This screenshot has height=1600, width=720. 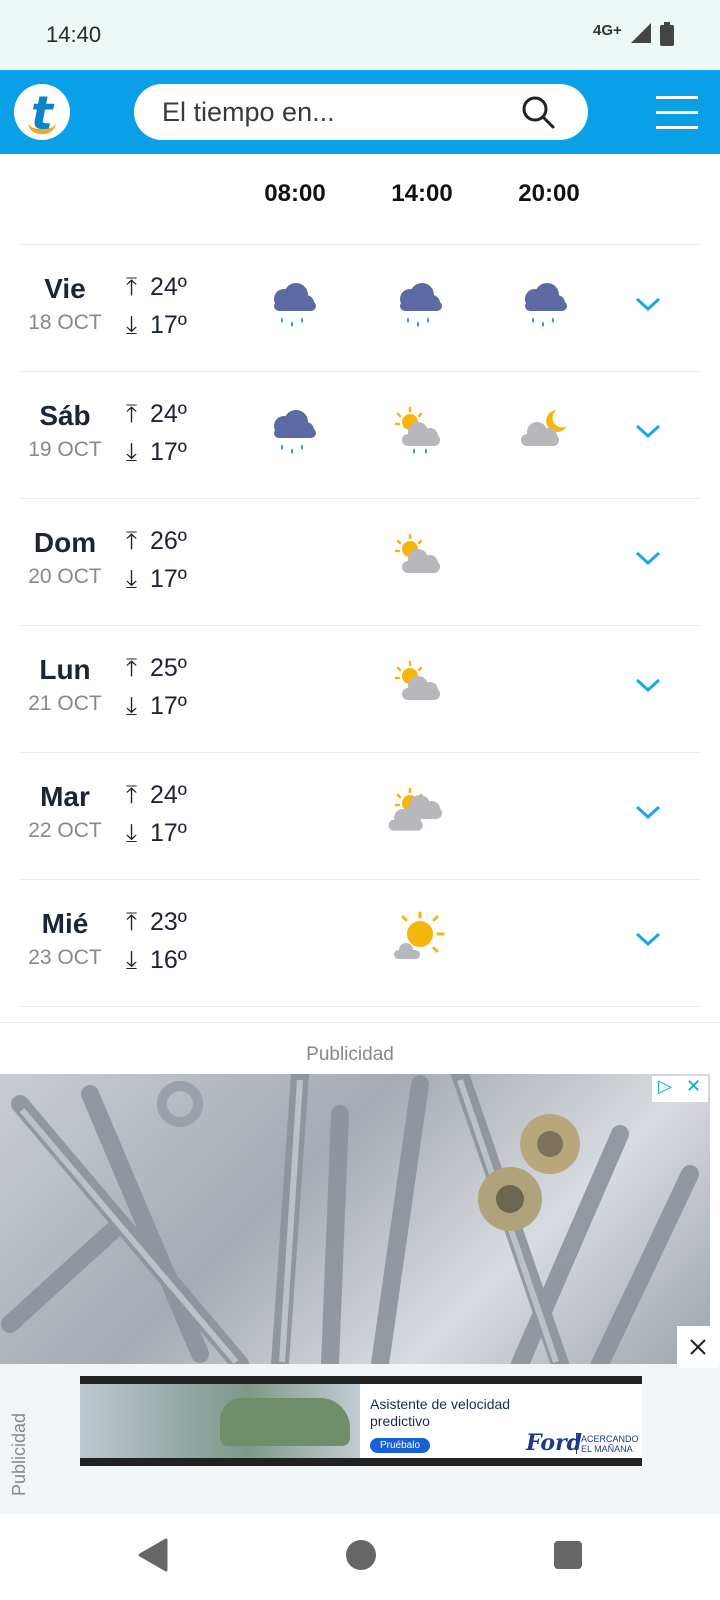 I want to click on battery-icon, so click(x=667, y=34).